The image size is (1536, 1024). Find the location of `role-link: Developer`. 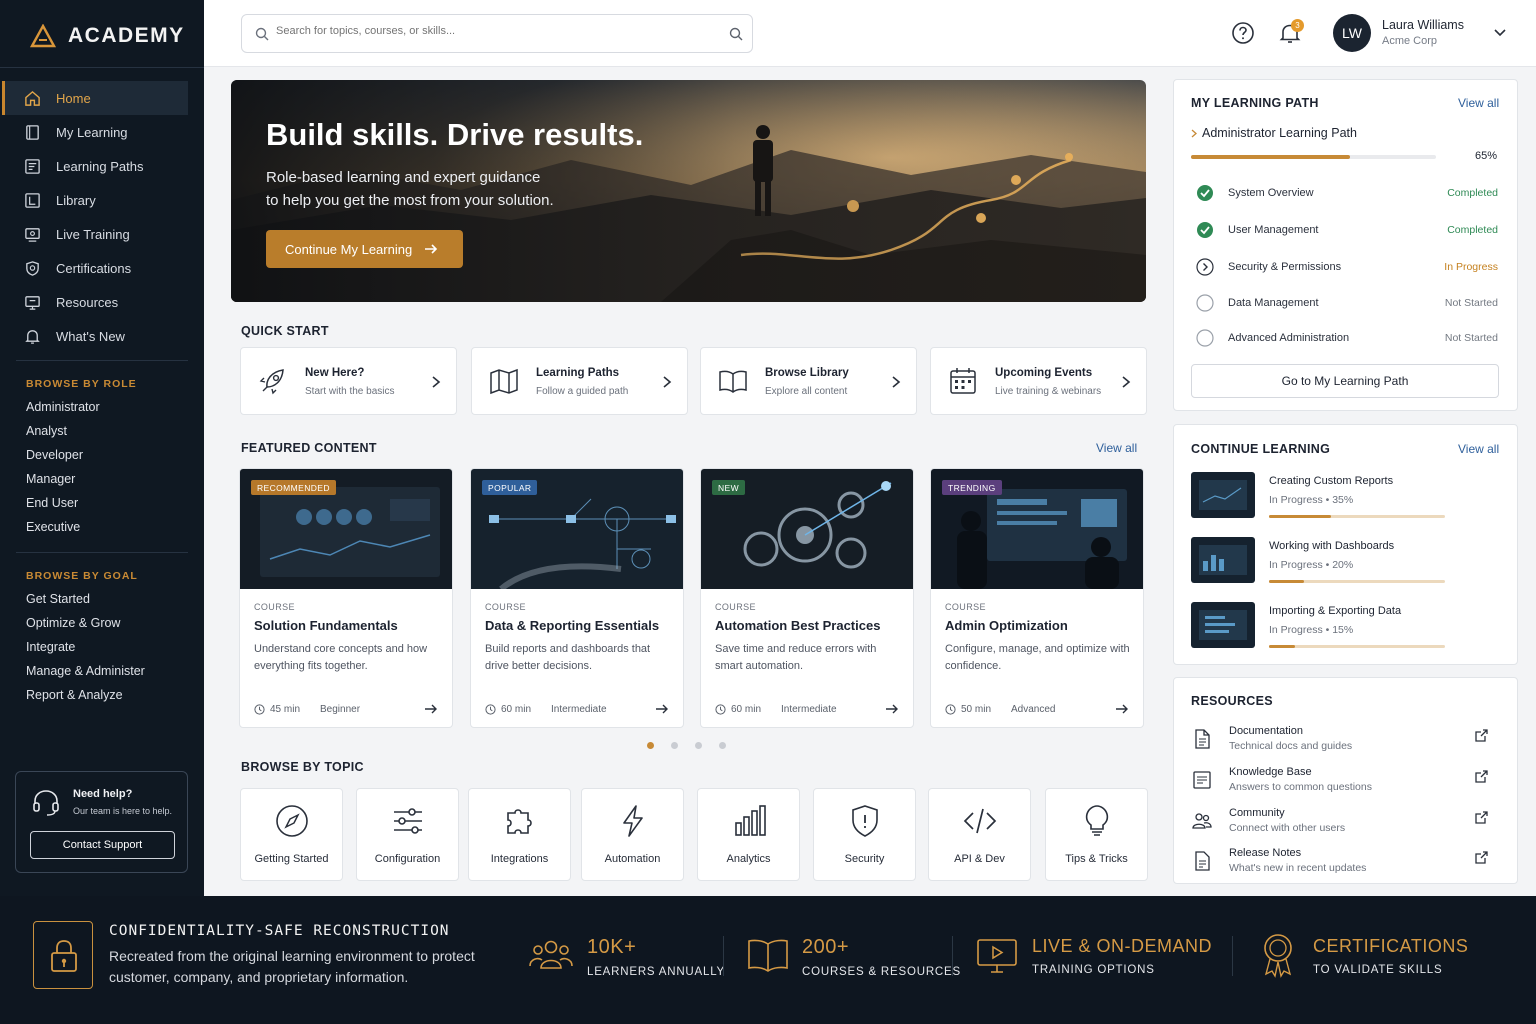

role-link: Developer is located at coordinates (63, 455).